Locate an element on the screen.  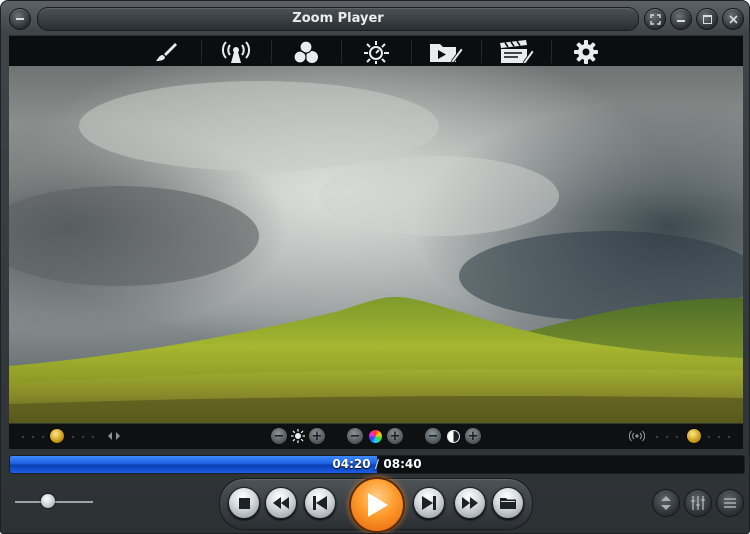
saturation-decrease-button: − is located at coordinates (355, 436).